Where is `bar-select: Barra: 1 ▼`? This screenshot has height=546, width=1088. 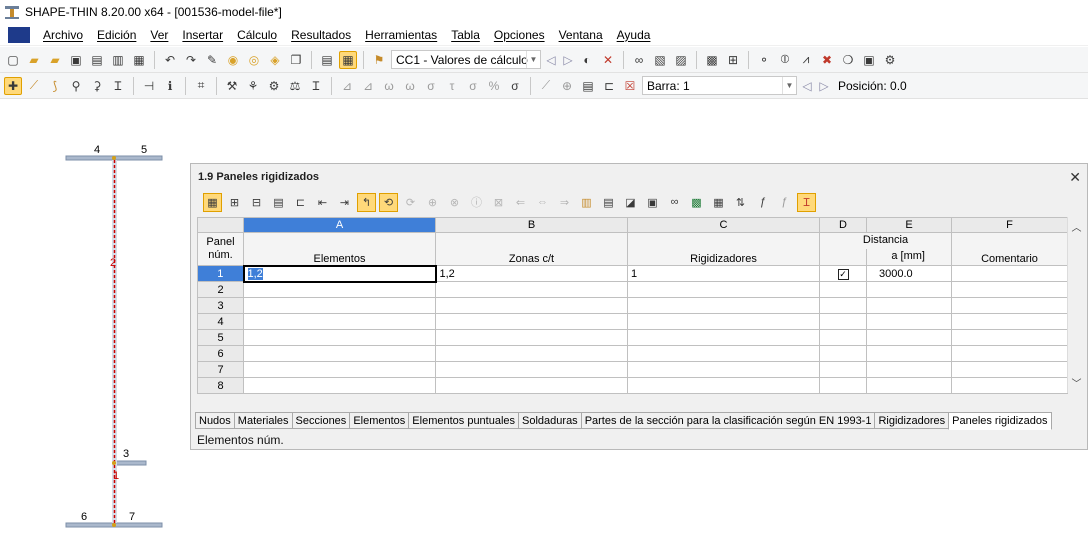 bar-select: Barra: 1 ▼ is located at coordinates (719, 85).